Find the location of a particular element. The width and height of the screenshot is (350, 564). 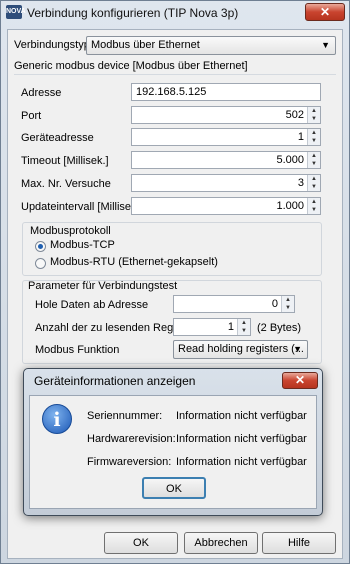

dialog-title: Geräteinformationen anzeigen is located at coordinates (115, 381).